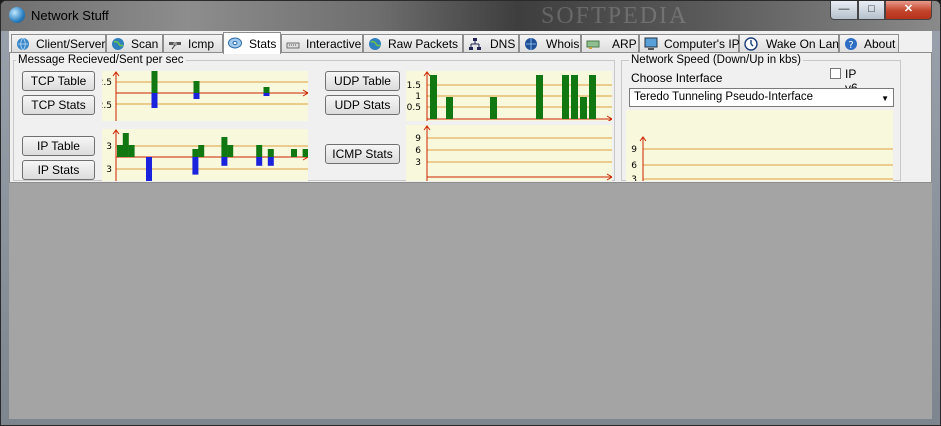  I want to click on cd-icon, so click(235, 43).